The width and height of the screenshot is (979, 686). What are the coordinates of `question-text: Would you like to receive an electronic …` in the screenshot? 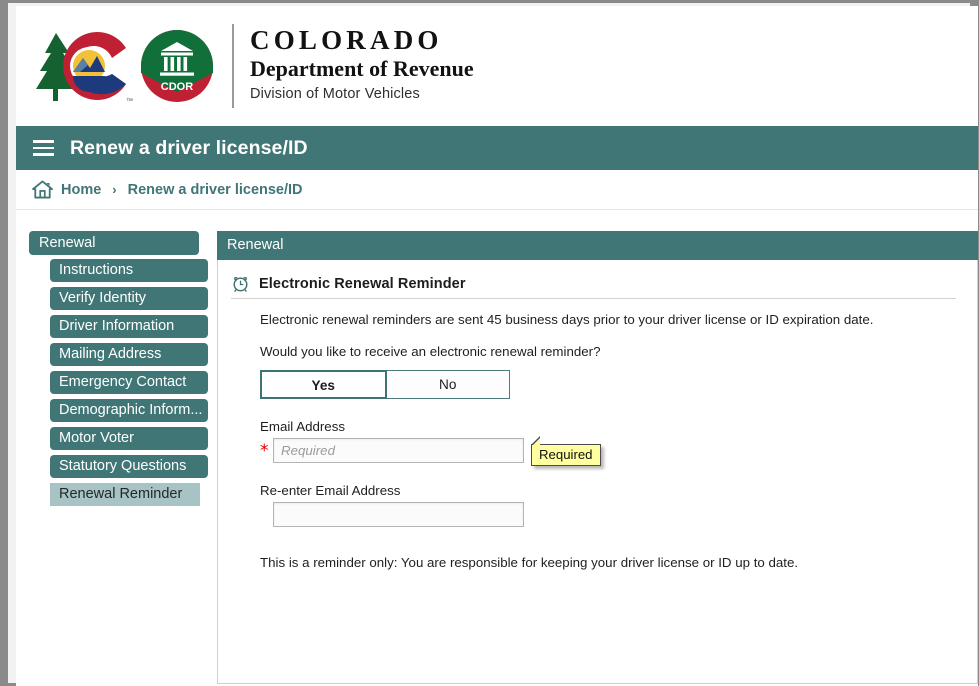 It's located at (430, 352).